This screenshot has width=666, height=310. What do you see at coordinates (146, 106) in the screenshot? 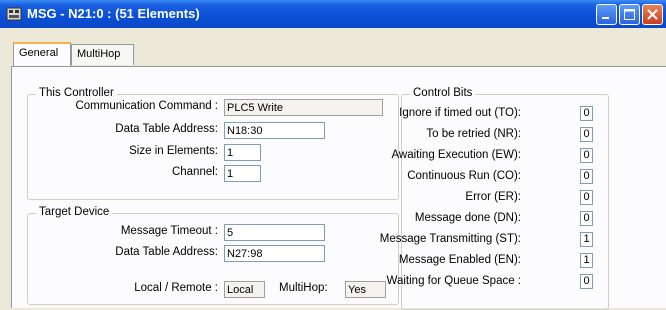
I see `communication-command-label: Communication Command :` at bounding box center [146, 106].